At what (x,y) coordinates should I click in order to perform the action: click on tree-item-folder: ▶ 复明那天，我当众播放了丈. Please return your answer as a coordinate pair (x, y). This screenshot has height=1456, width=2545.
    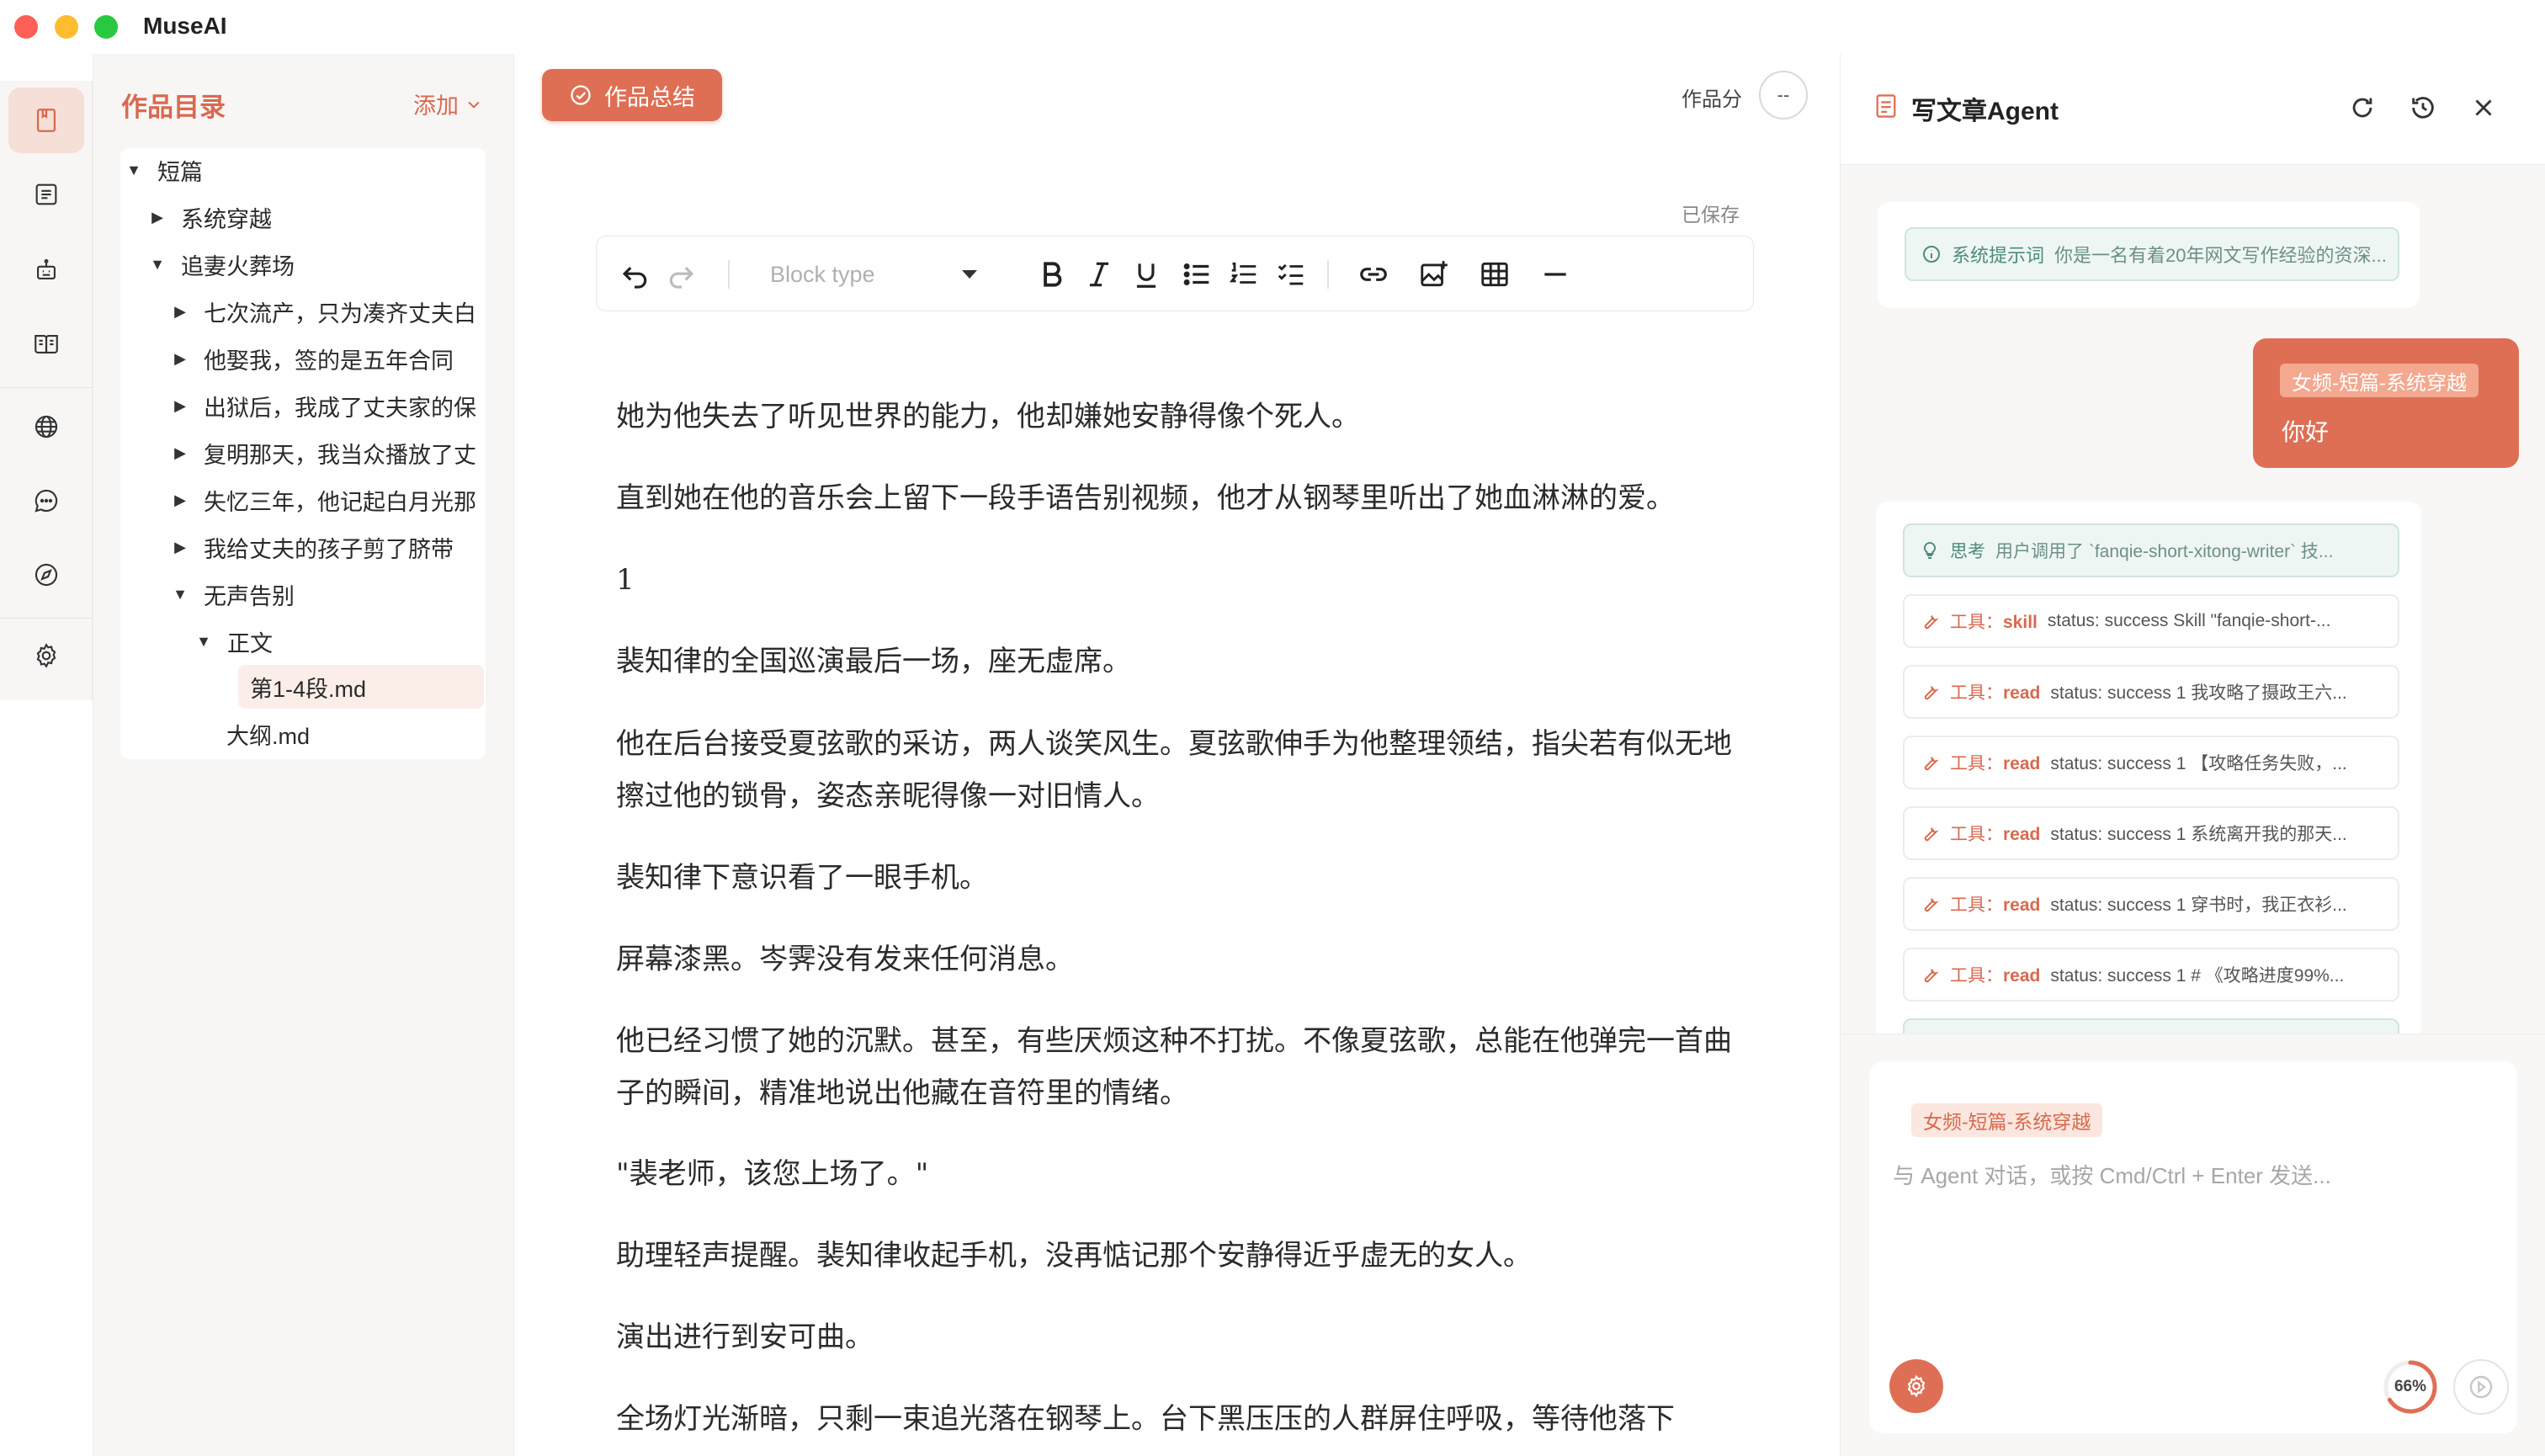
    Looking at the image, I should click on (326, 453).